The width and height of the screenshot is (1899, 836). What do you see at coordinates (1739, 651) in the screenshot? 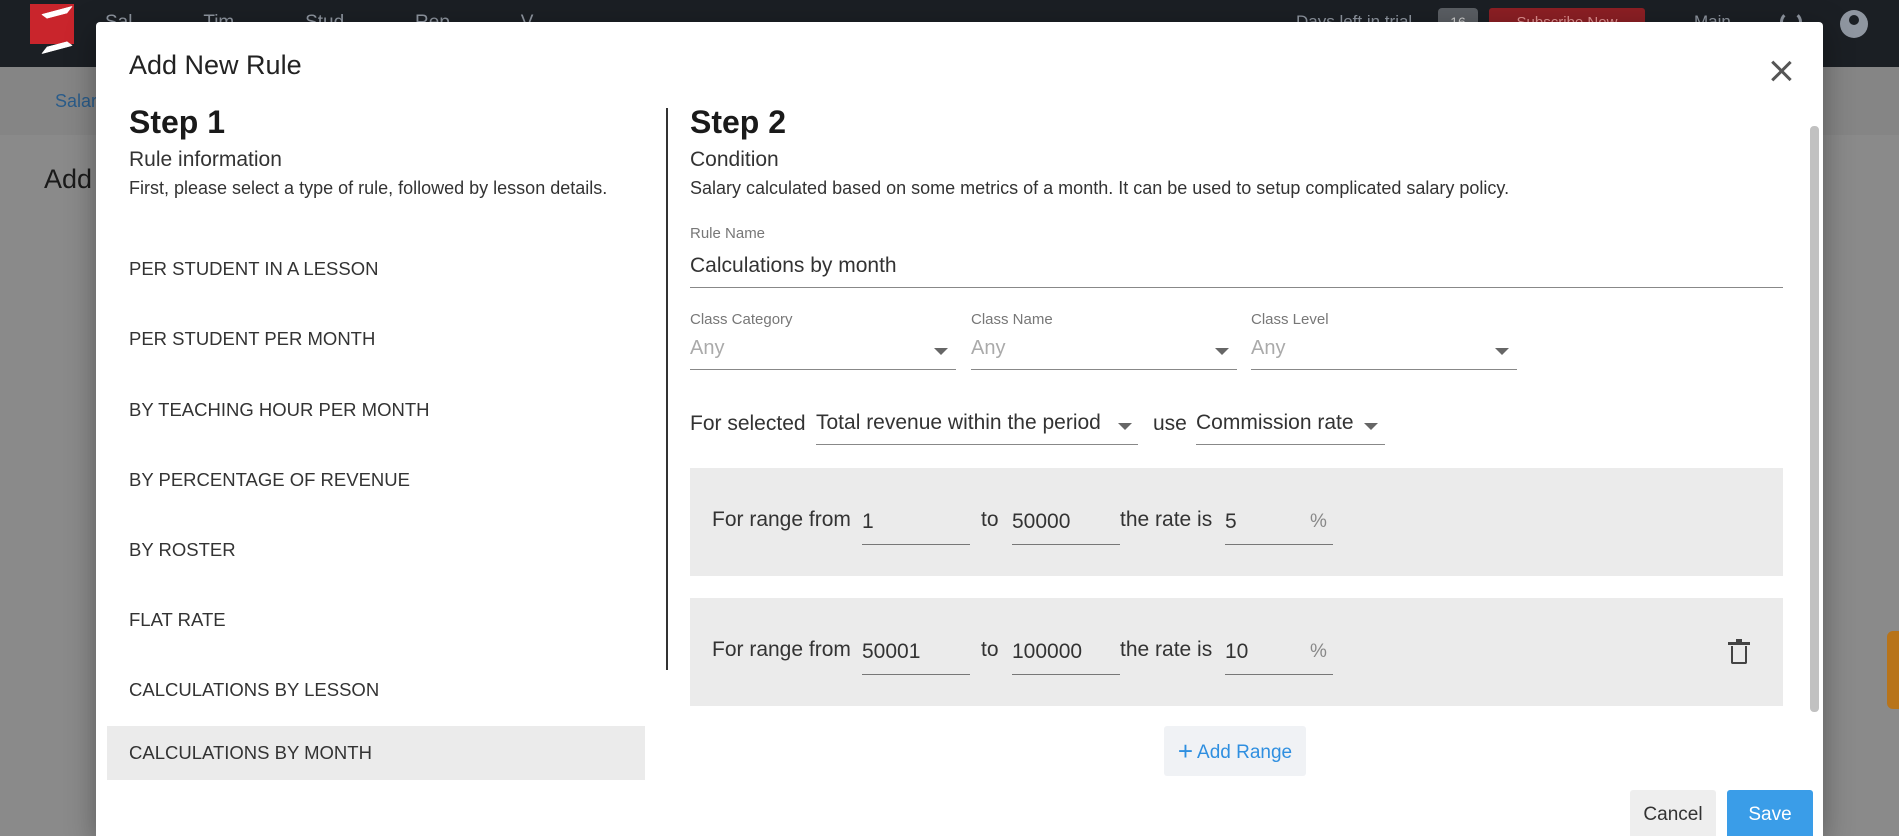
I see `delete-range-icon` at bounding box center [1739, 651].